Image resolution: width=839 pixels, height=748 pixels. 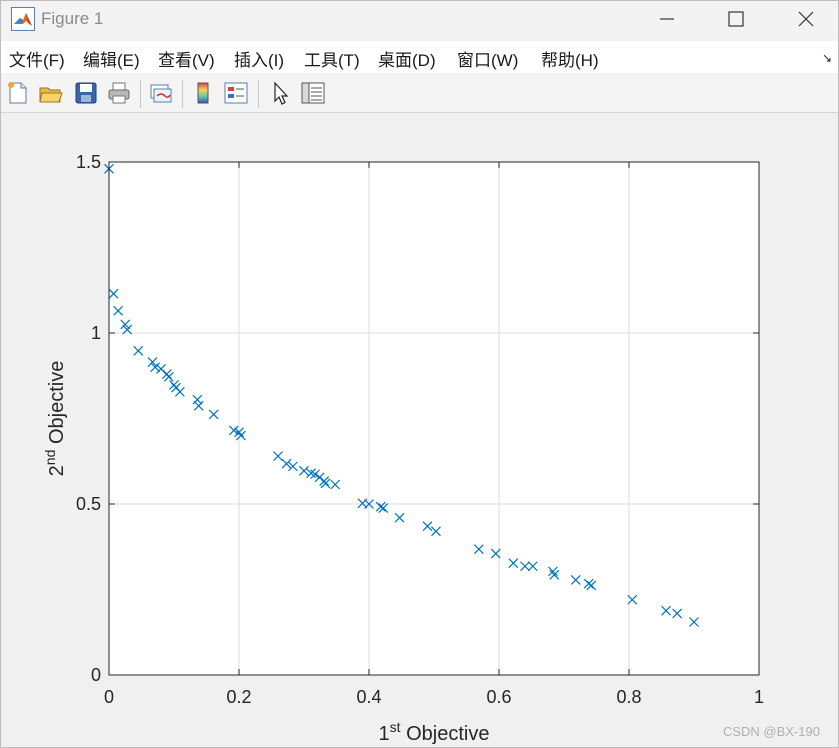 I want to click on minimize-button, so click(x=667, y=19).